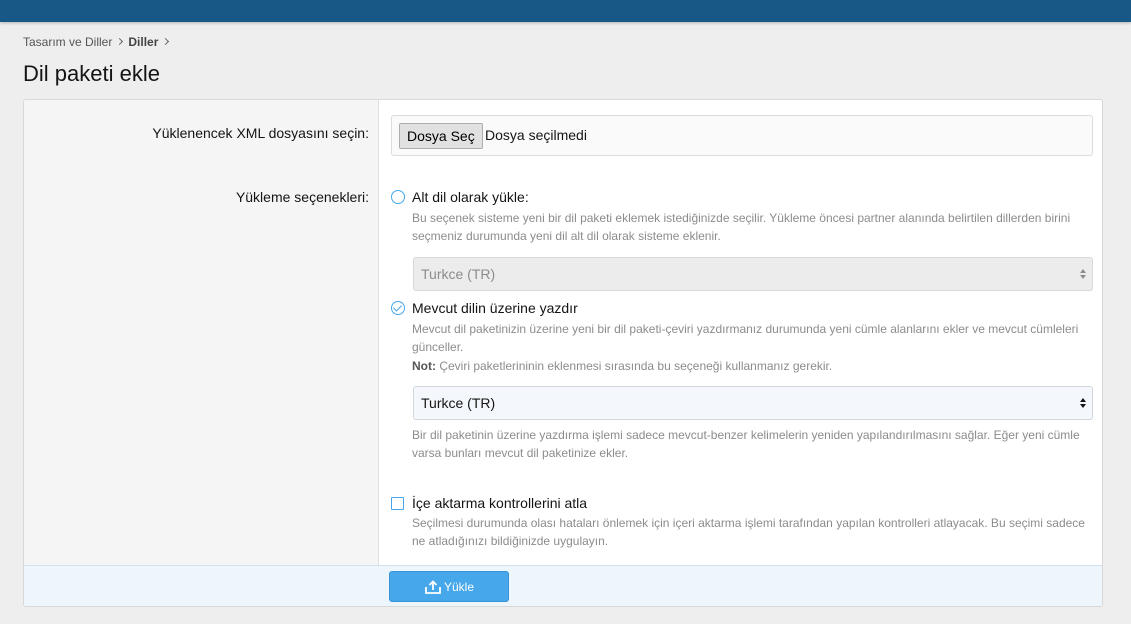 This screenshot has width=1131, height=624. I want to click on breadcrumb-item-languages: Diller, so click(143, 42).